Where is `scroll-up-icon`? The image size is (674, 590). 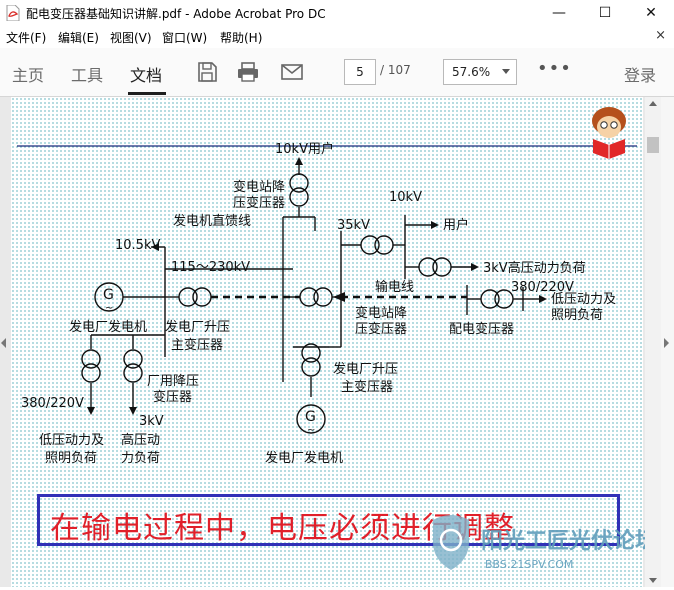 scroll-up-icon is located at coordinates (653, 103).